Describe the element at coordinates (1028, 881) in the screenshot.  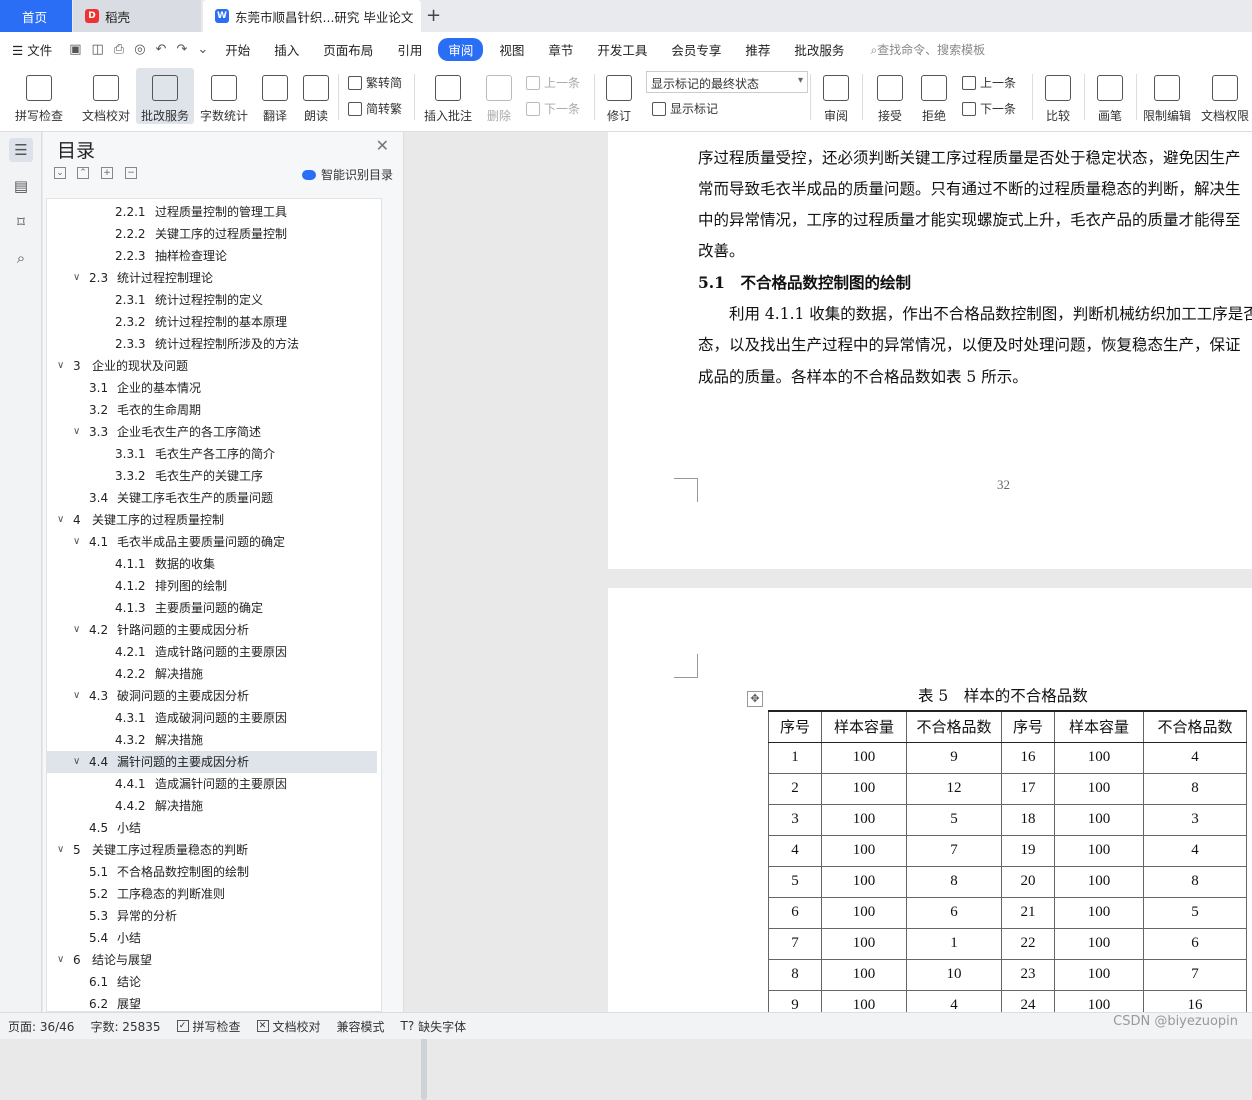
I see `table-cell: 20` at that location.